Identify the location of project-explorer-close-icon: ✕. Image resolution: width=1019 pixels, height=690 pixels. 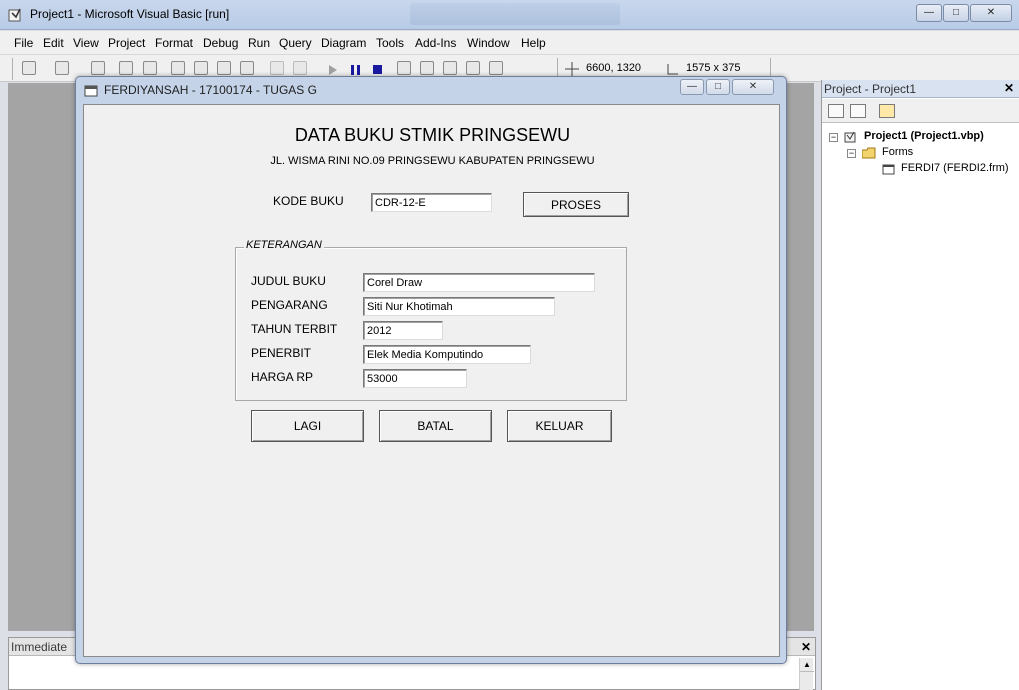
(1009, 88).